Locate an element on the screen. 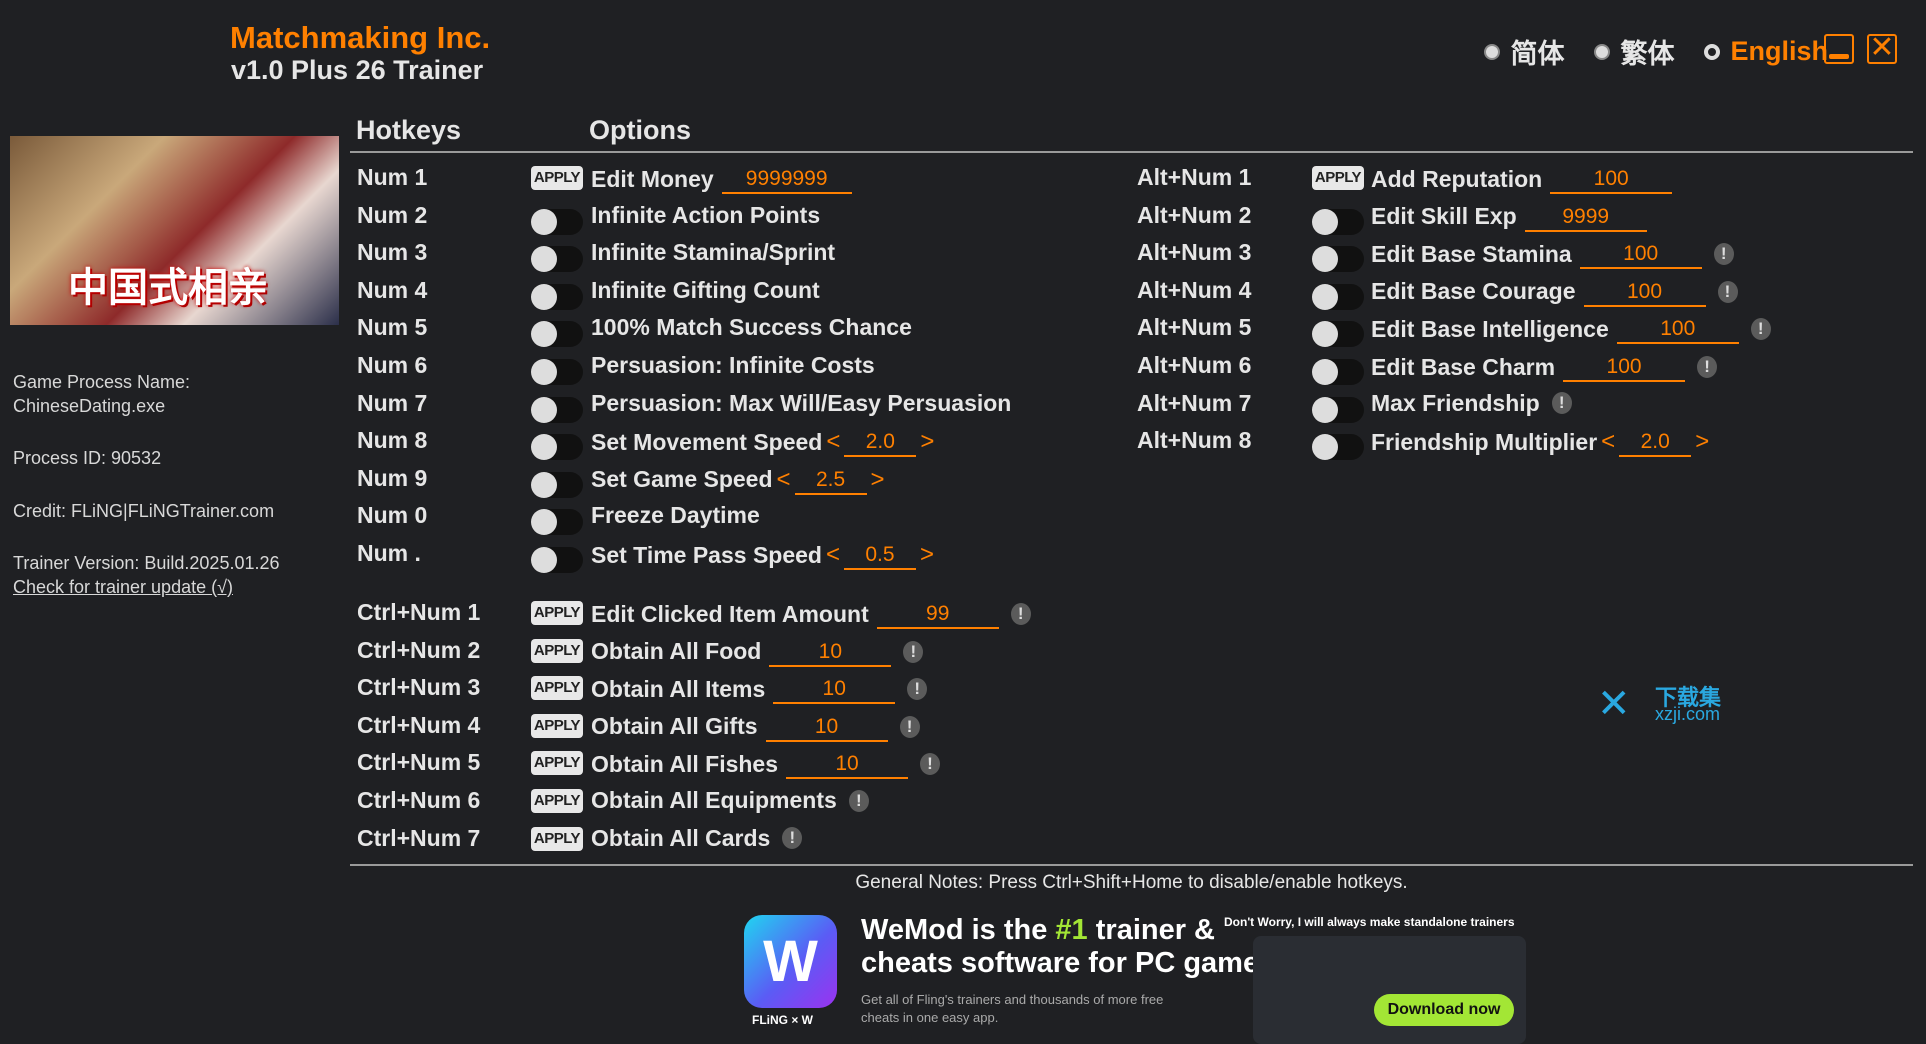  option-row-edit-skill-exp: Alt+Num 2 Edit Skill Exp 9999 is located at coordinates (1531, 216).